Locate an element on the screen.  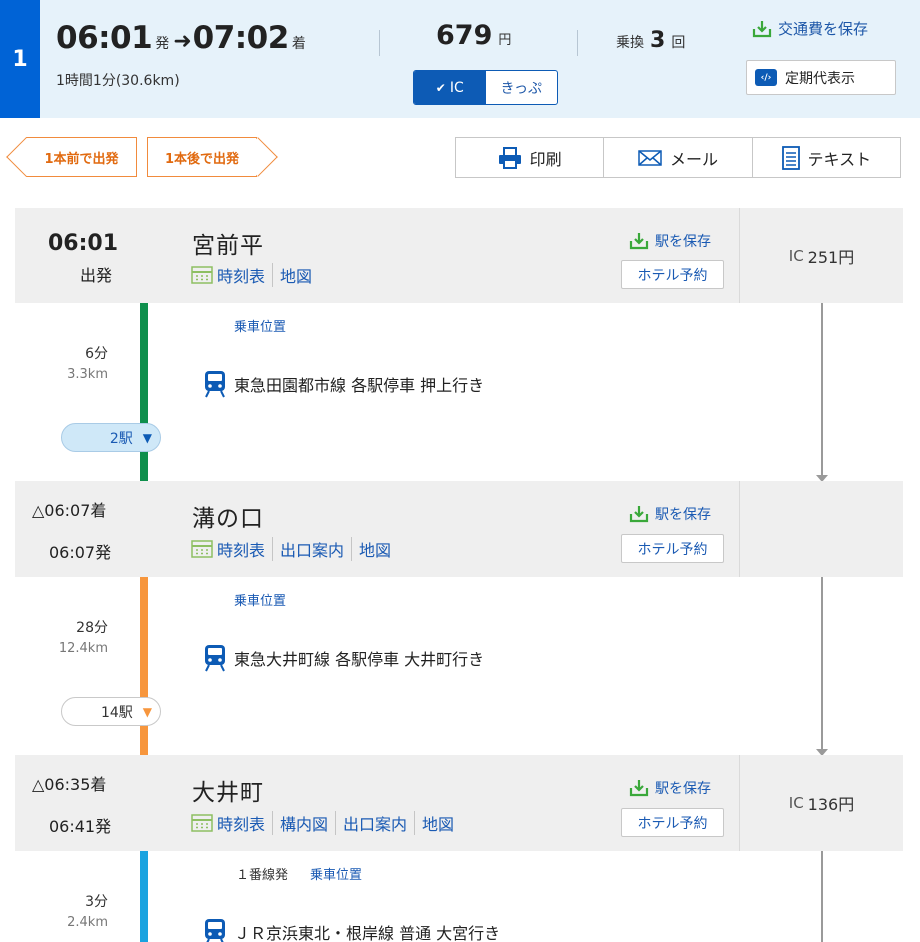
chevron-right-icon is located at coordinates (258, 157).